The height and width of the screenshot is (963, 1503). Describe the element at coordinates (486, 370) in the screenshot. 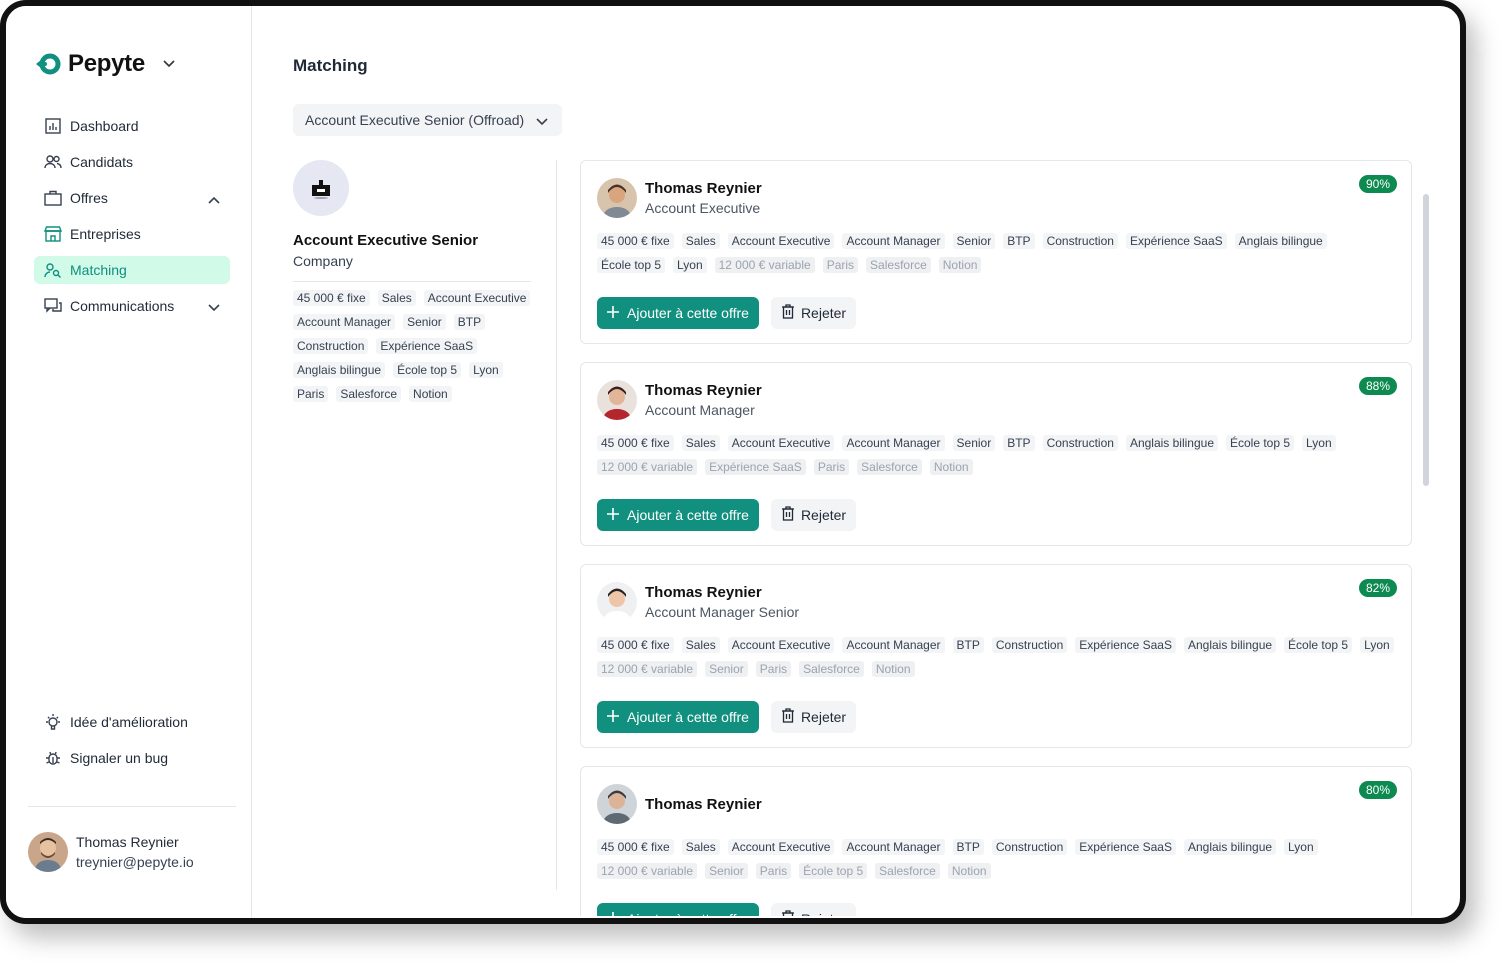

I see `offer-tag: Lyon` at that location.